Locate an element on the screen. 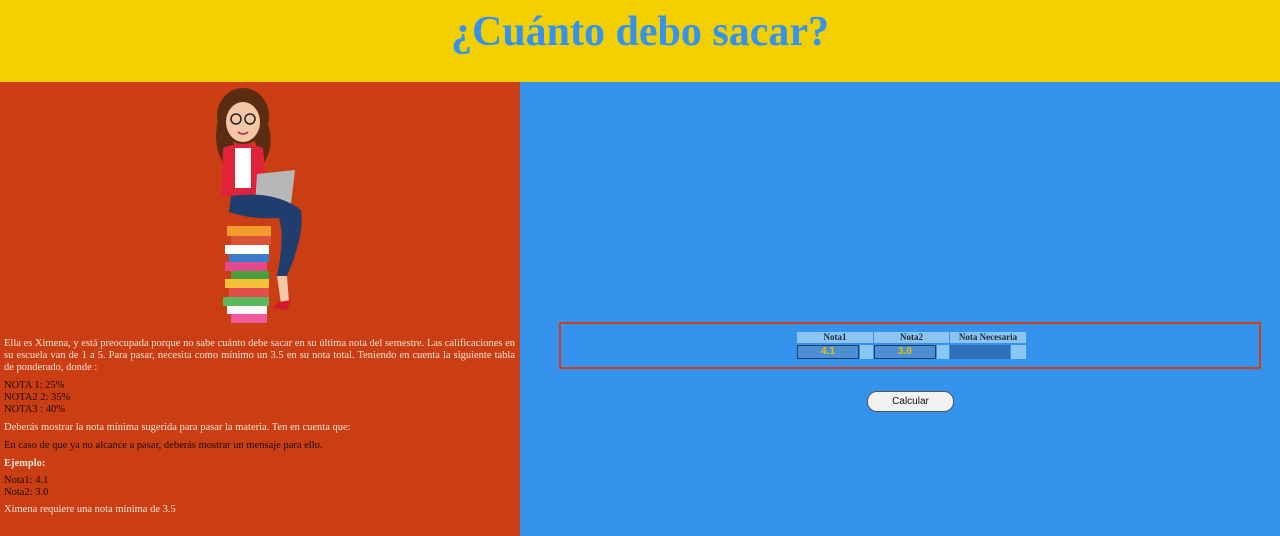 Image resolution: width=1280 pixels, height=536 pixels. nota1-input: 4.1 is located at coordinates (828, 352).